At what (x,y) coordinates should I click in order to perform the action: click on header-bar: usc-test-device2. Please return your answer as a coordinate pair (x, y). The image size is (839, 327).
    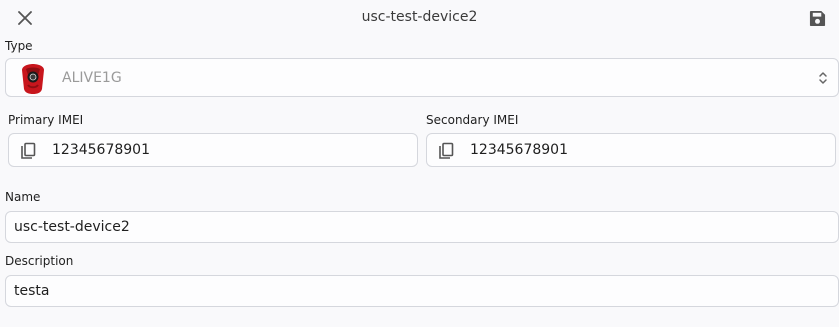
    Looking at the image, I should click on (419, 18).